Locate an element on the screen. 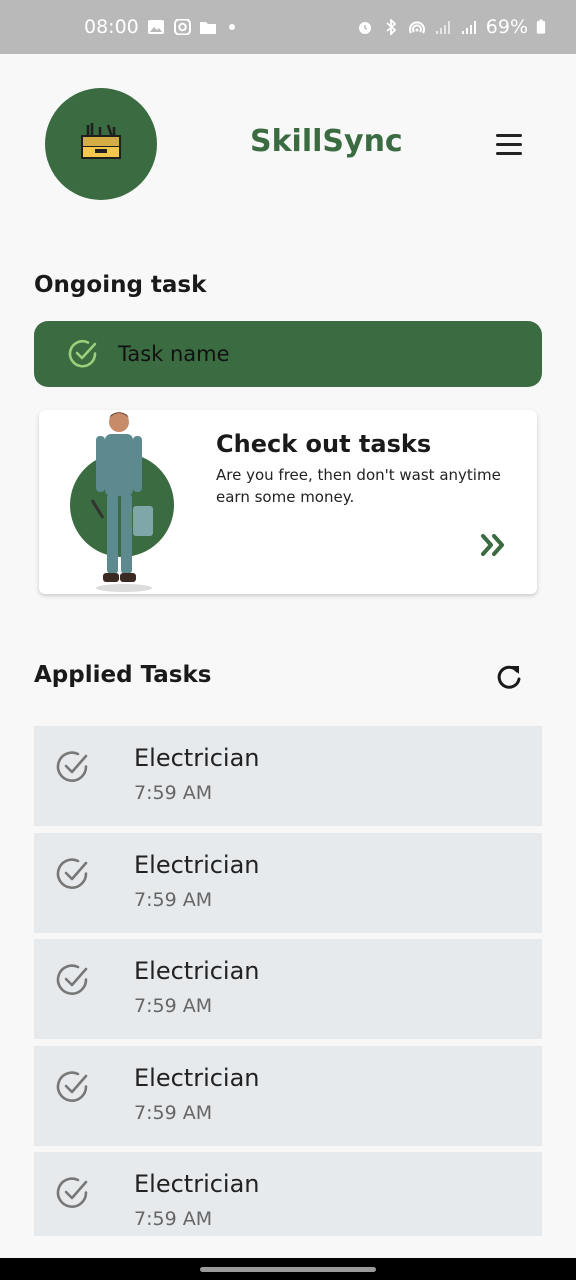  double-chevron-right-icon is located at coordinates (494, 545).